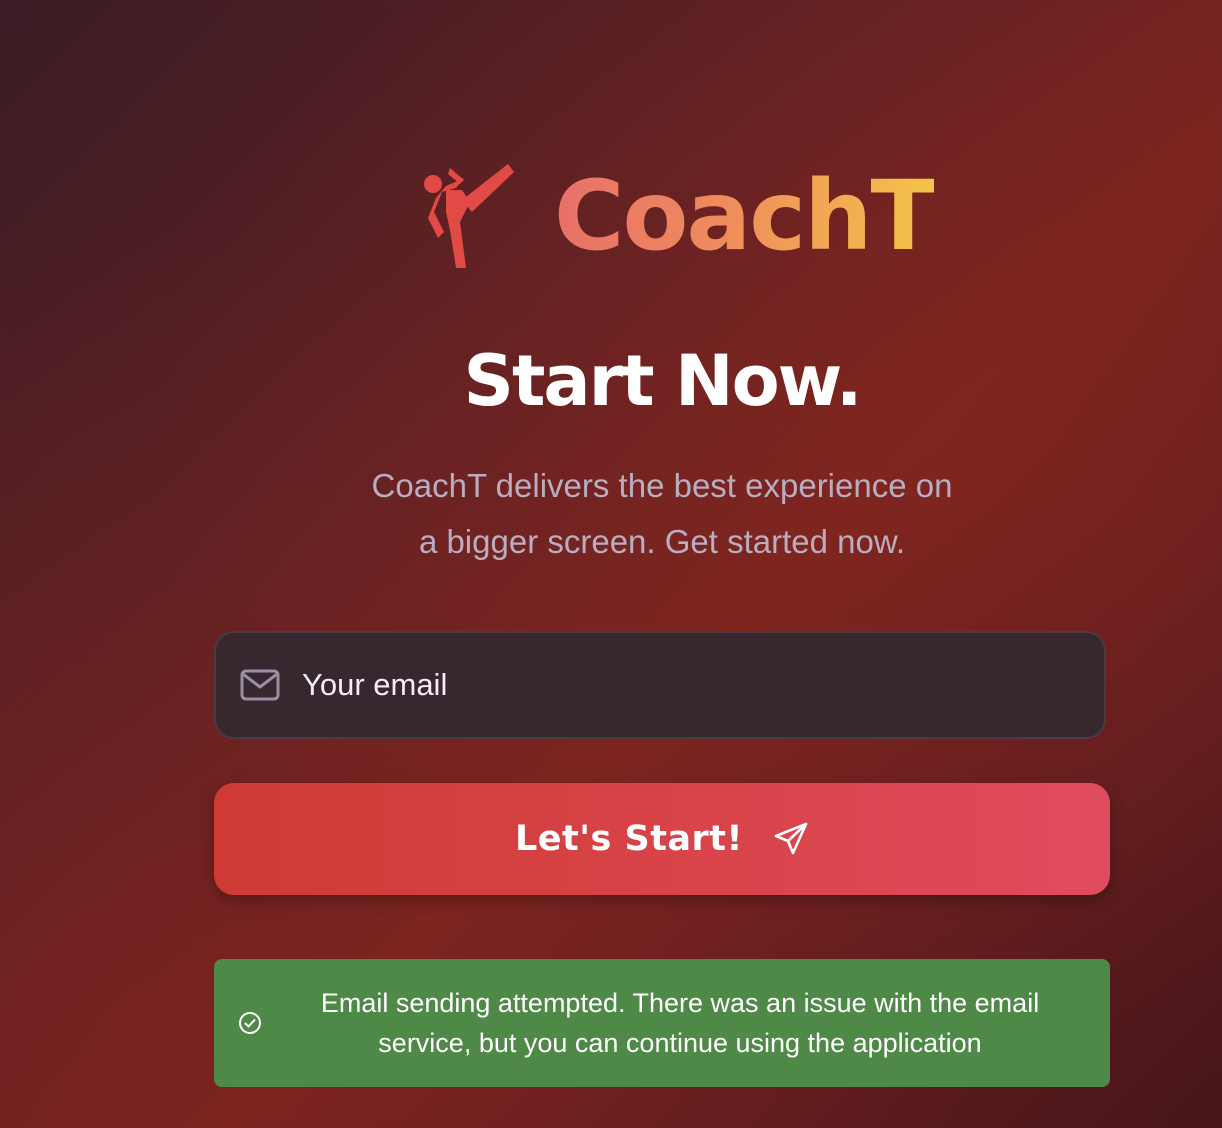 The height and width of the screenshot is (1128, 1222). I want to click on brand-logo: CoachT, so click(678, 216).